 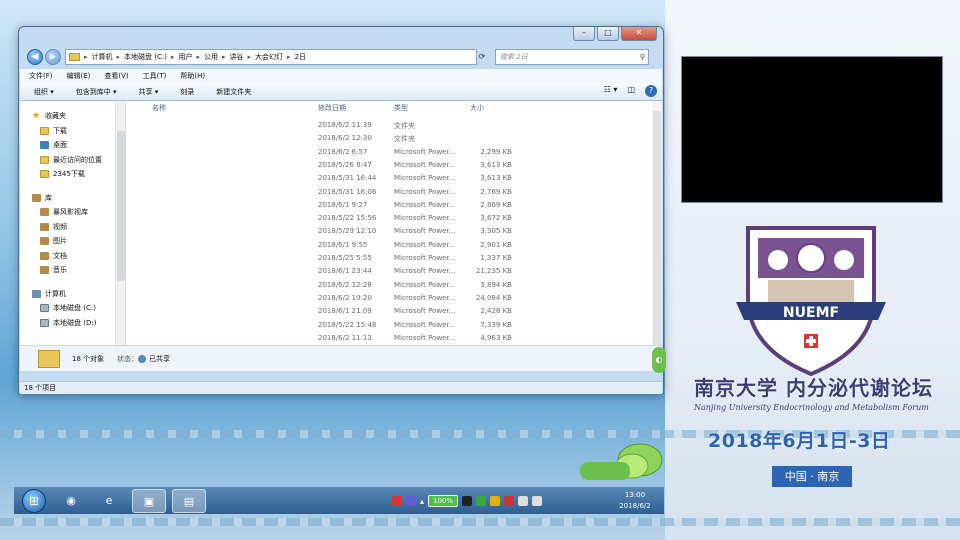 What do you see at coordinates (72, 212) in the screenshot?
I see `nav-baofeng-library: 暴风影视库` at bounding box center [72, 212].